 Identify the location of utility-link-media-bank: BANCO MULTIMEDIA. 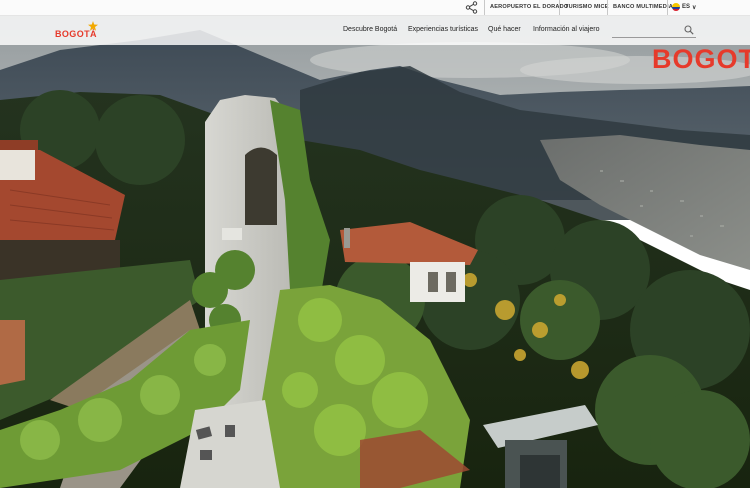
(643, 7).